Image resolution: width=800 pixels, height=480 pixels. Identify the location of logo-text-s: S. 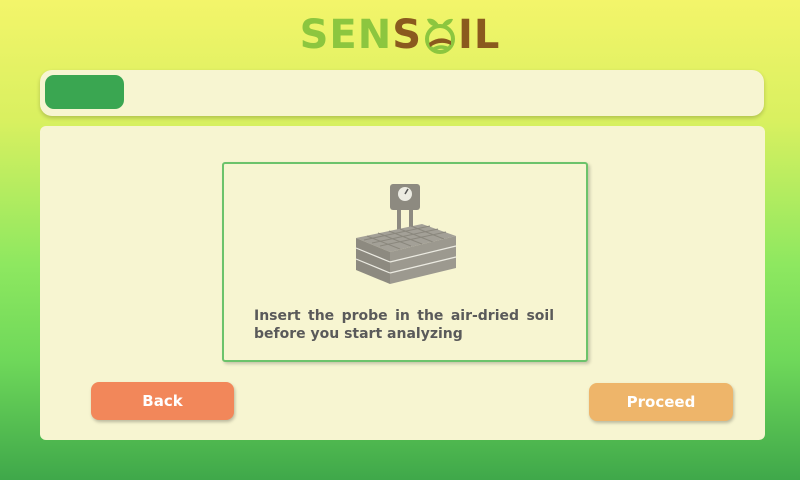
(407, 35).